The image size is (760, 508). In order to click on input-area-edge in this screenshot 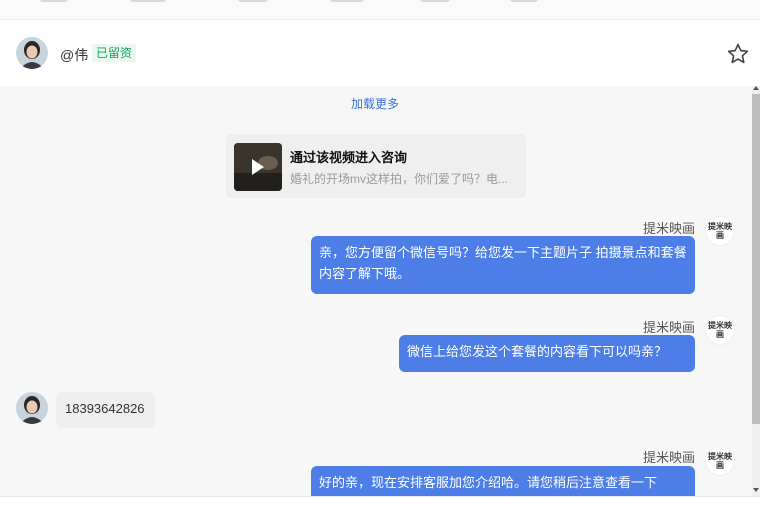, I will do `click(380, 502)`.